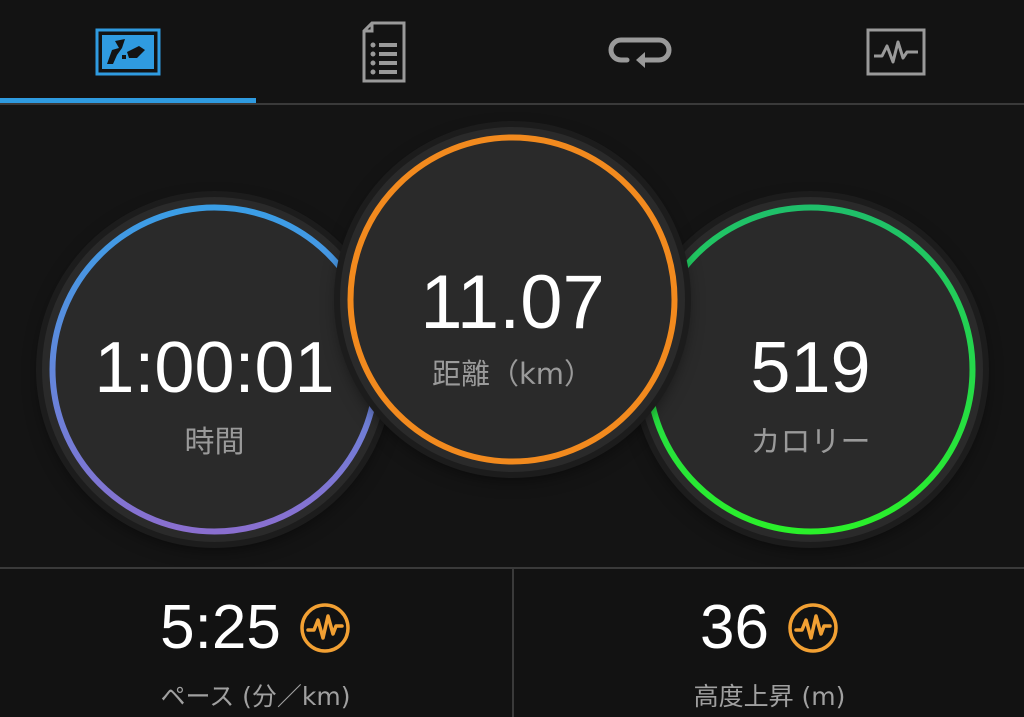  I want to click on calories-label: カロリー, so click(810, 442).